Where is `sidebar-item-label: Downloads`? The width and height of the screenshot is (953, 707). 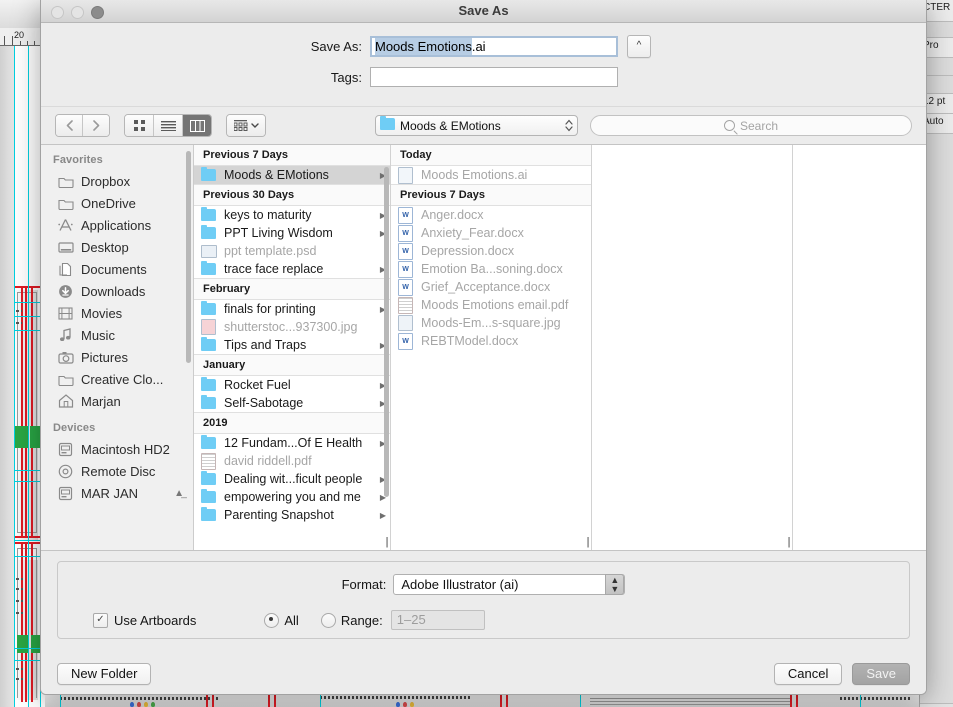
sidebar-item-label: Downloads is located at coordinates (113, 291).